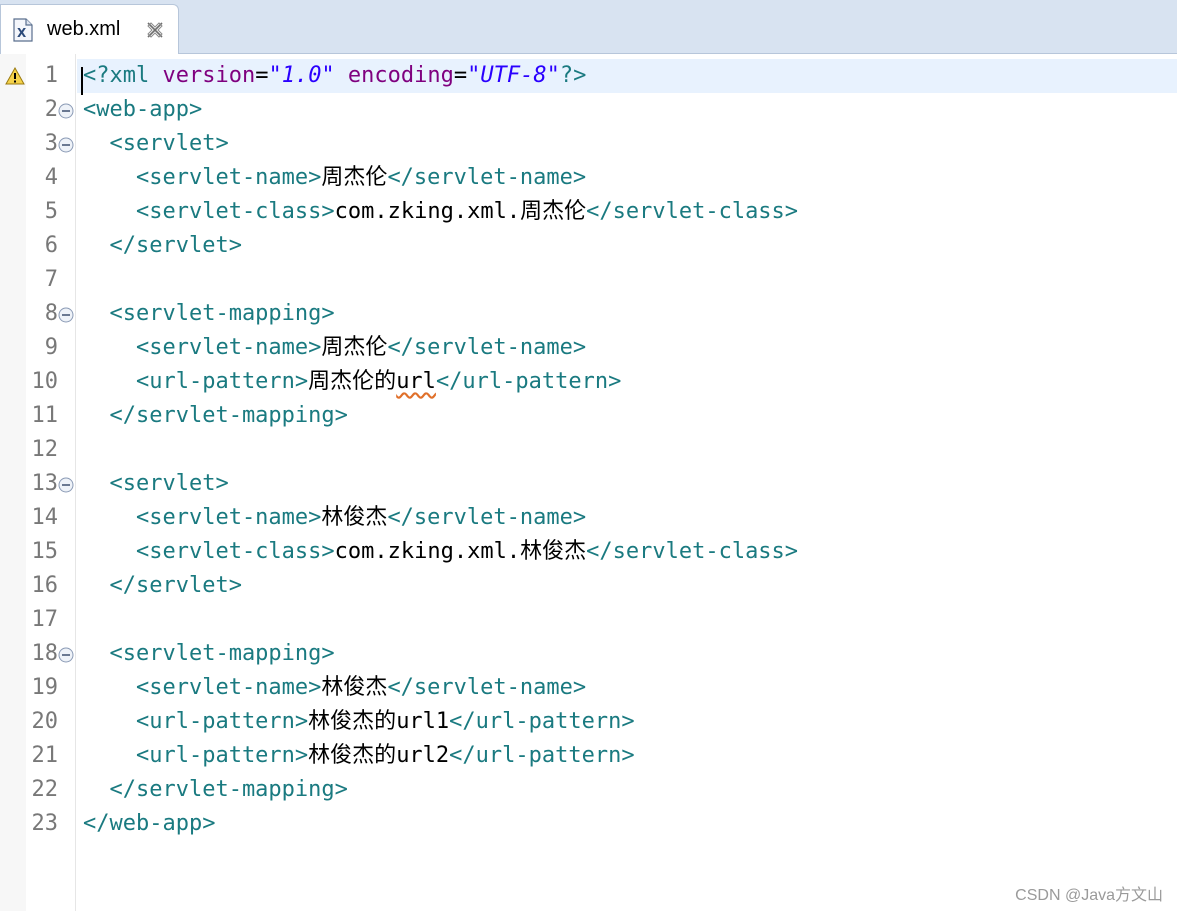 The height and width of the screenshot is (911, 1177). I want to click on code-text: <url-pattern>林俊杰的url1</url-pattern>, so click(359, 722).